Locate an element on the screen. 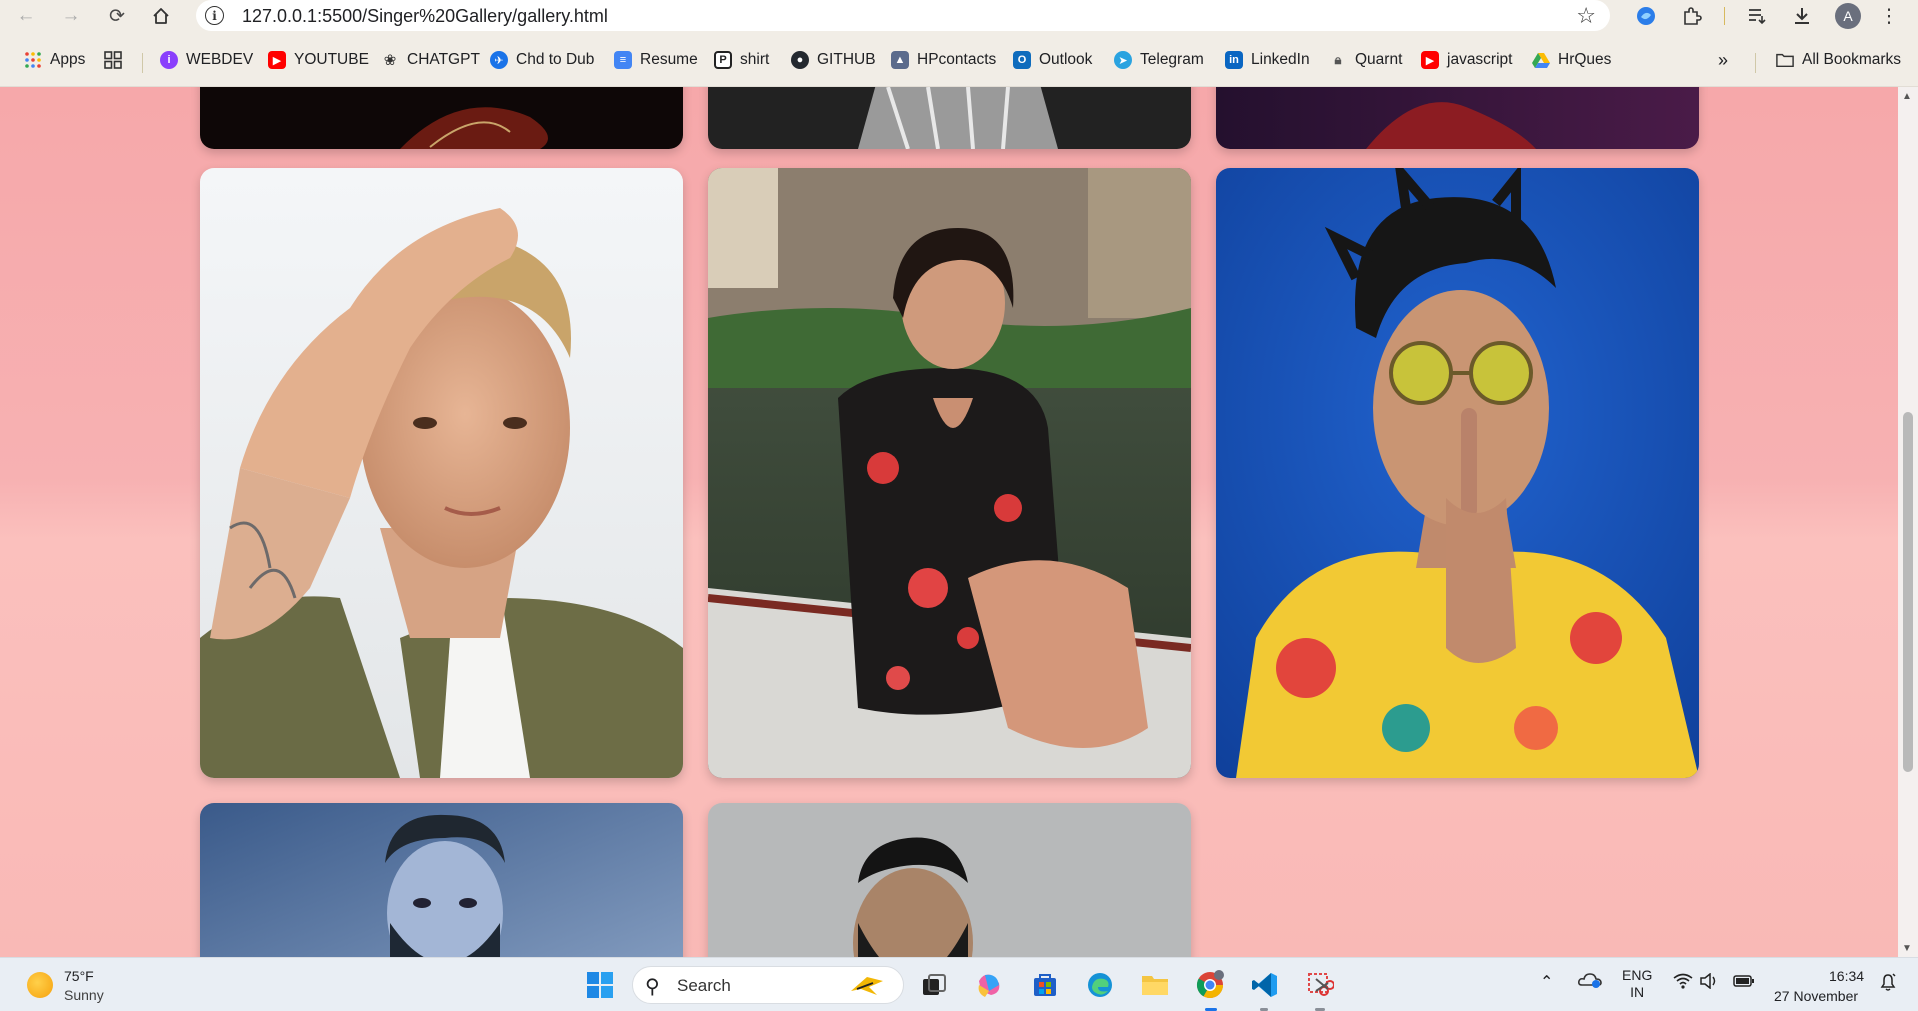 The image size is (1918, 1011). weather-temperature: 75°F is located at coordinates (79, 976).